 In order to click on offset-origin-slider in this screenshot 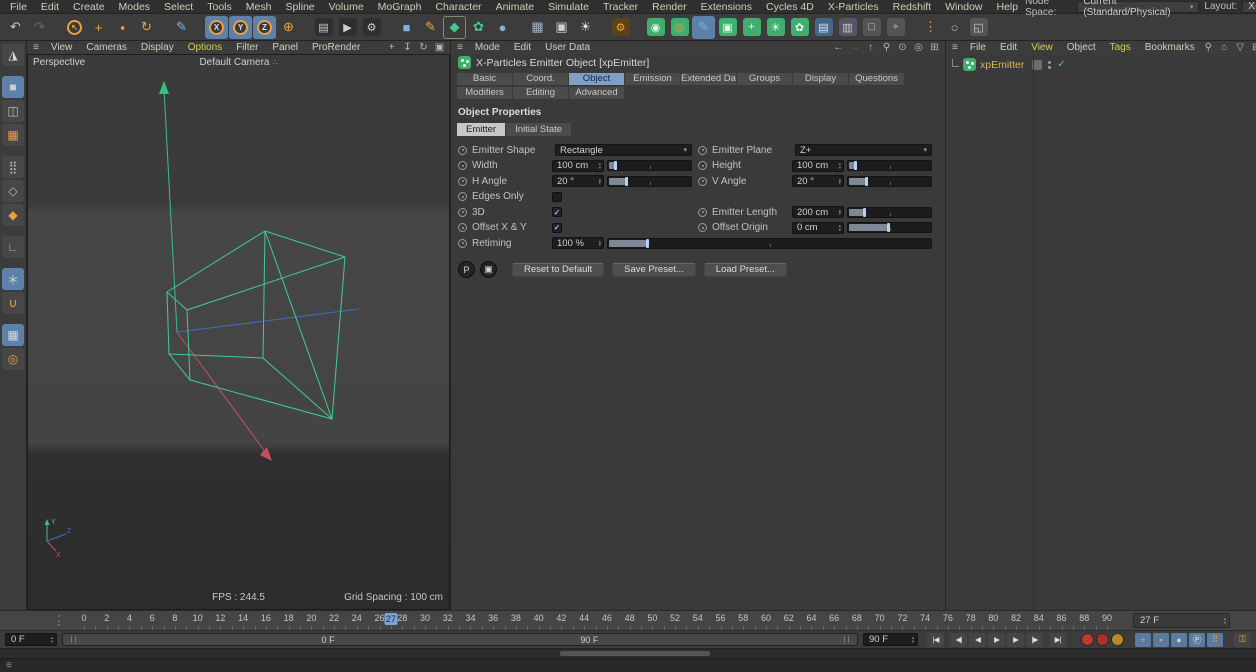, I will do `click(889, 227)`.